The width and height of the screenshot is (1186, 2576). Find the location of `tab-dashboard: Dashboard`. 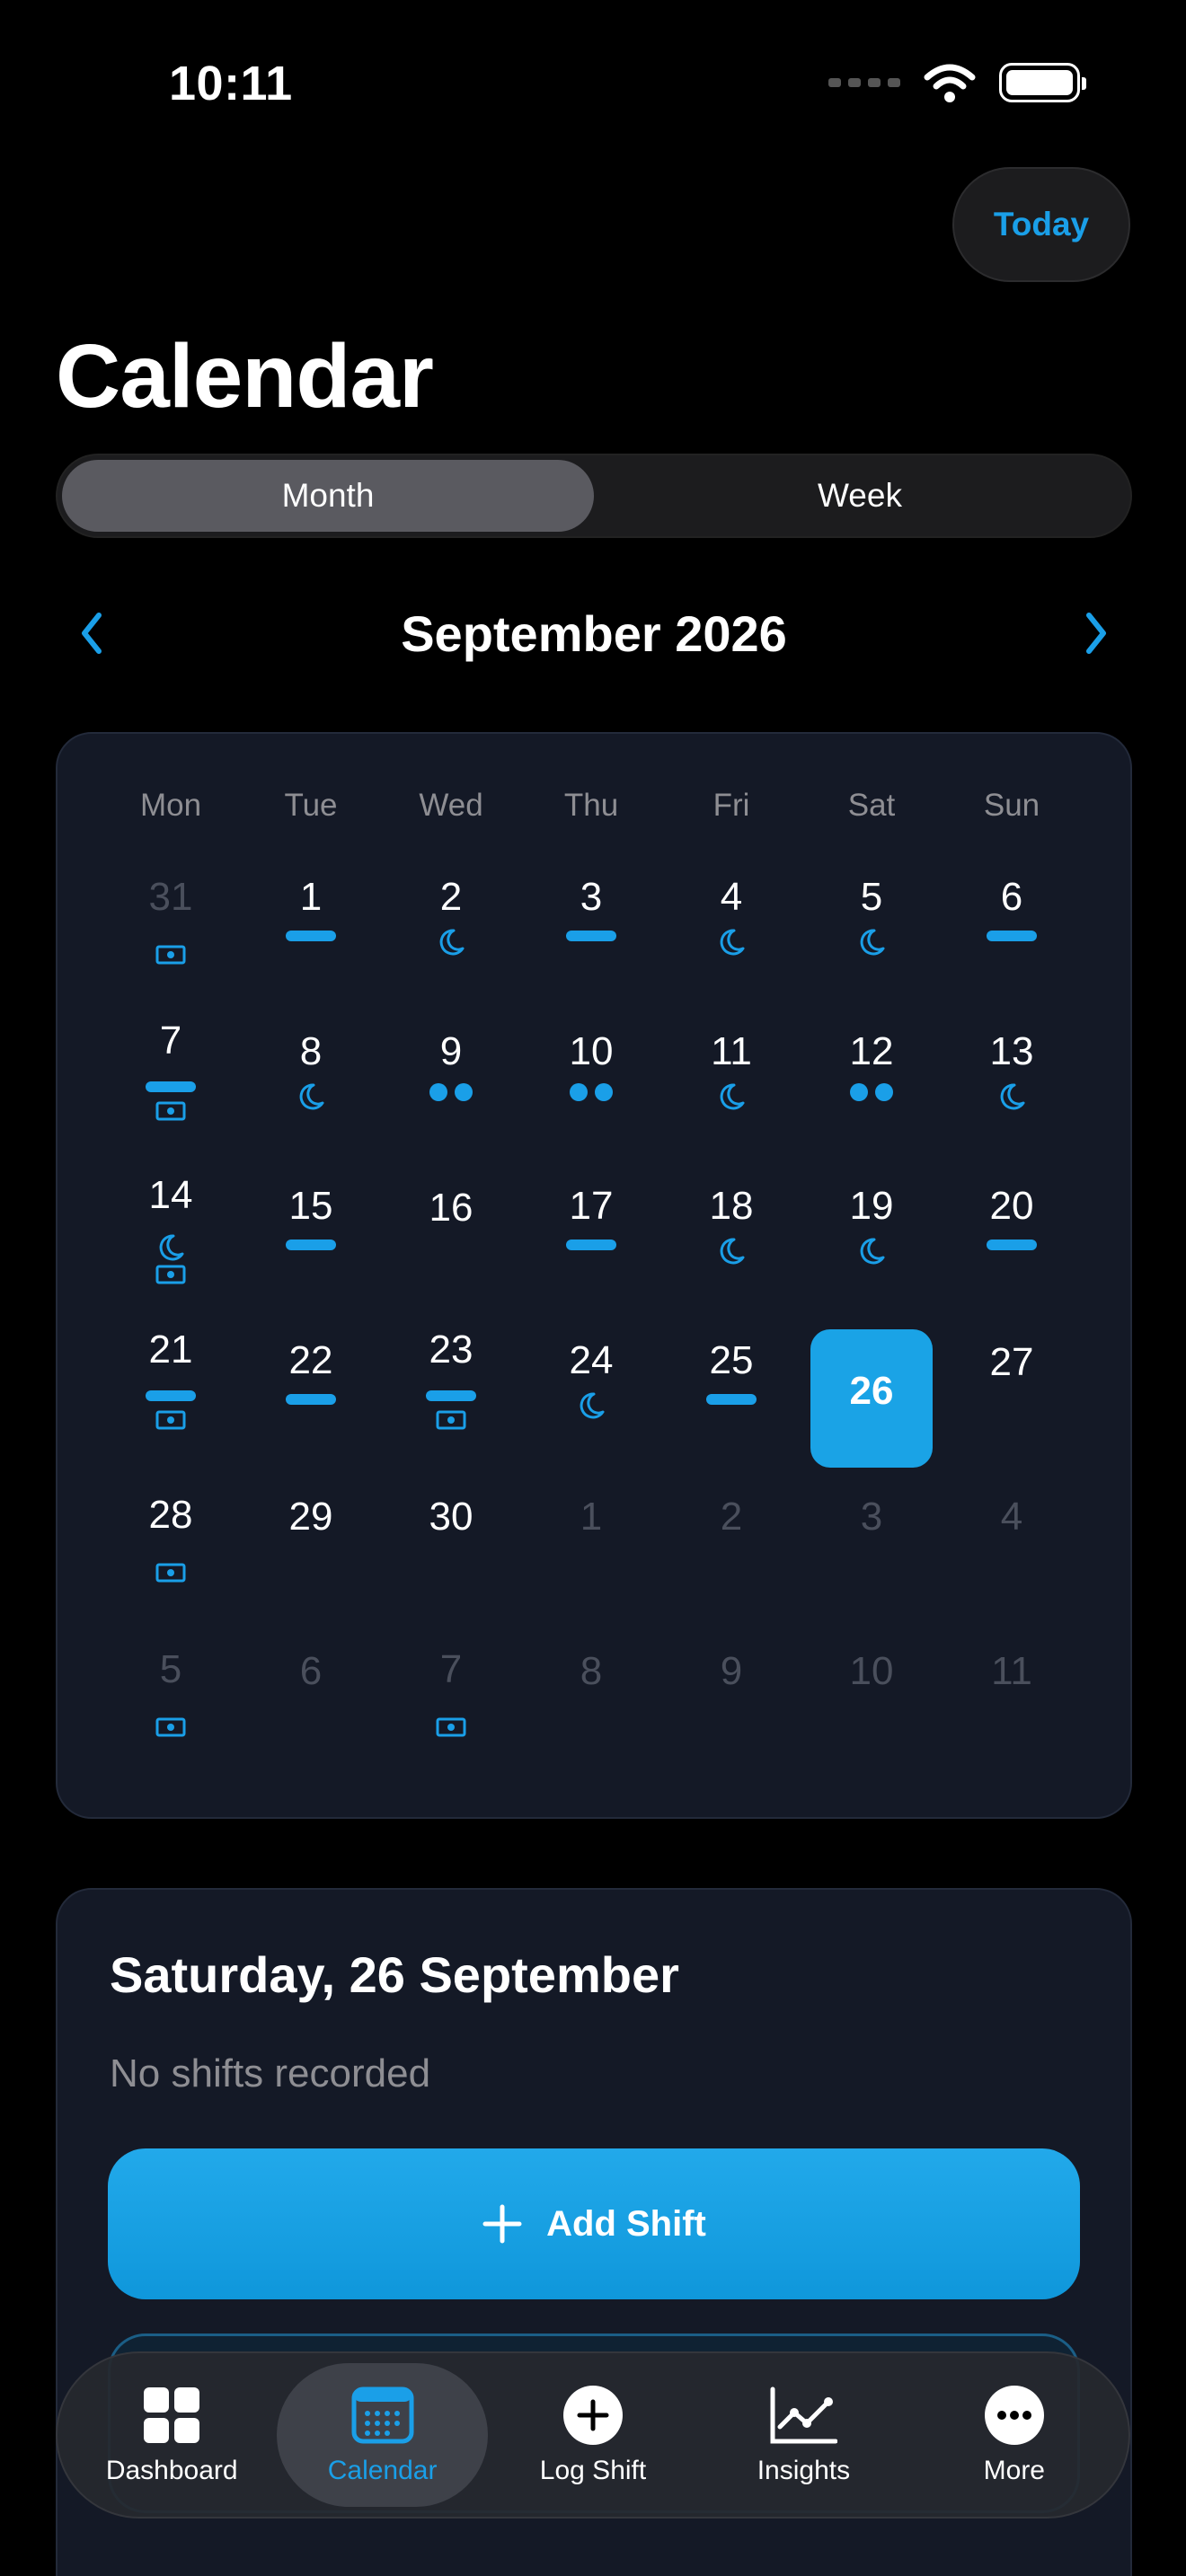

tab-dashboard: Dashboard is located at coordinates (171, 2435).